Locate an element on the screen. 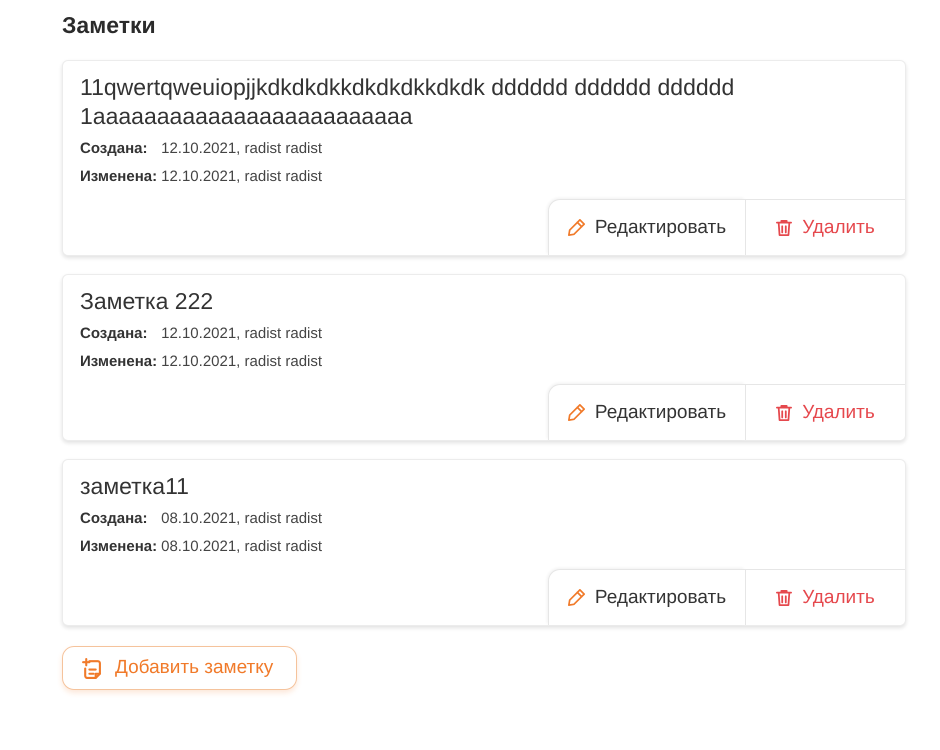  note-title: 11qwertqweuiopjjkdkdkdkkdkdkdkkdkdk dddddd dddddd dddddd 1aaaaaaaaaaaaaaaaaaaaaaaaa is located at coordinates (408, 102).